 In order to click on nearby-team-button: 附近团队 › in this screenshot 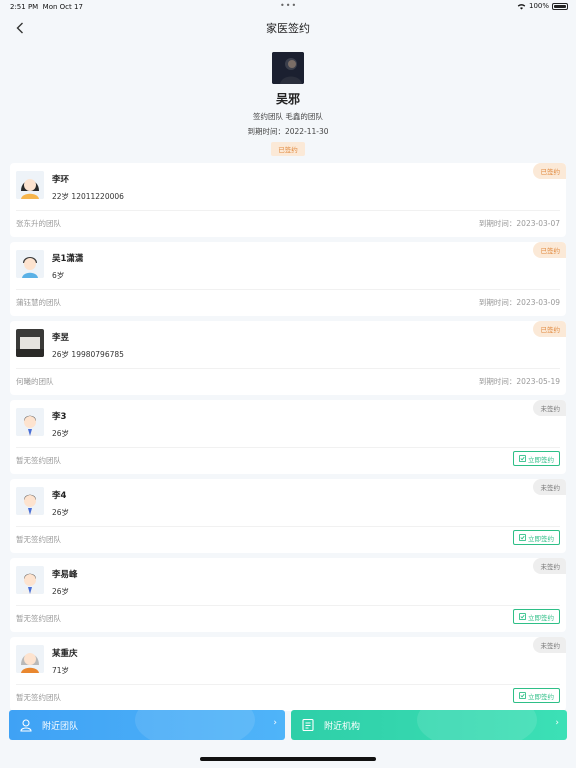, I will do `click(147, 725)`.